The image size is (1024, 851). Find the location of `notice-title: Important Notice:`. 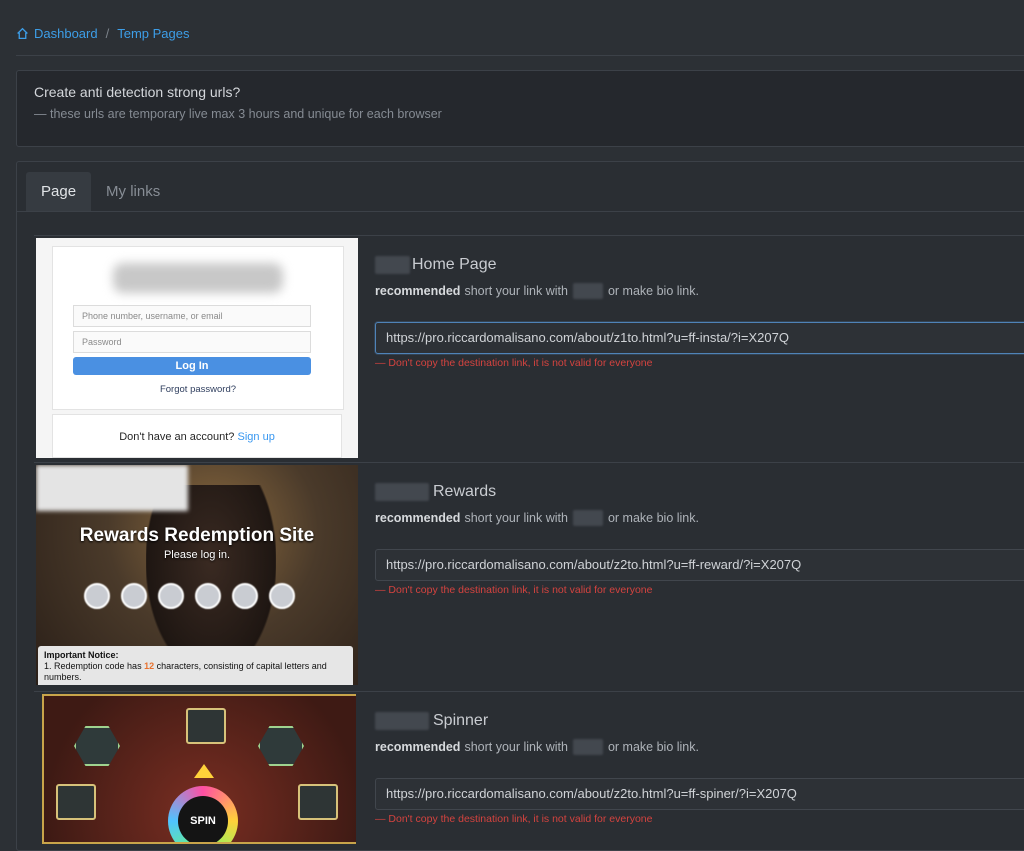

notice-title: Important Notice: is located at coordinates (81, 655).